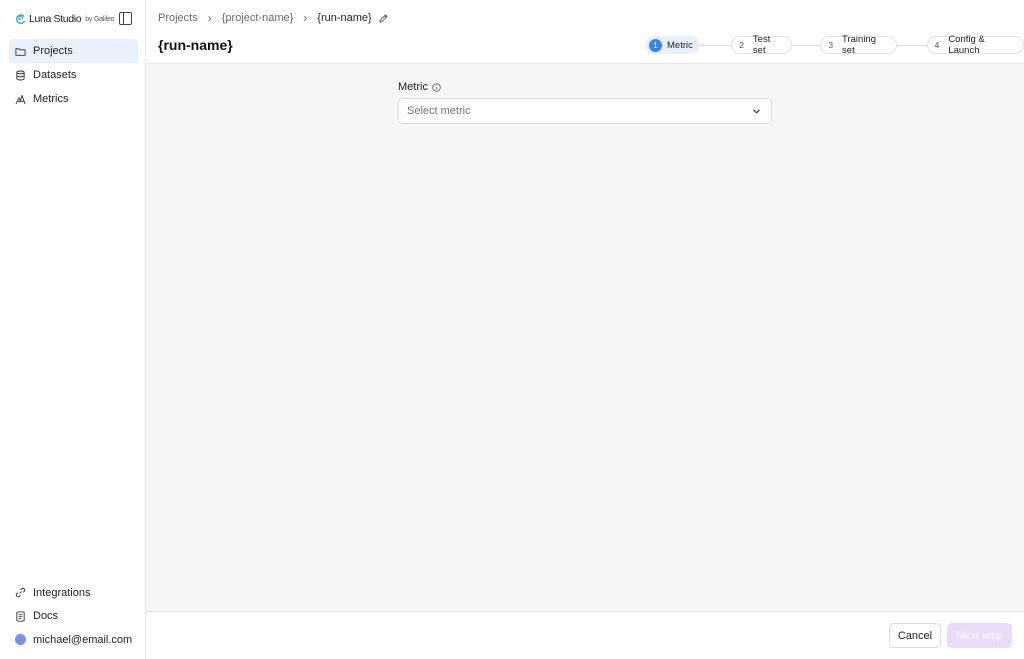  What do you see at coordinates (178, 18) in the screenshot?
I see `breadcrumb-projects: Projects` at bounding box center [178, 18].